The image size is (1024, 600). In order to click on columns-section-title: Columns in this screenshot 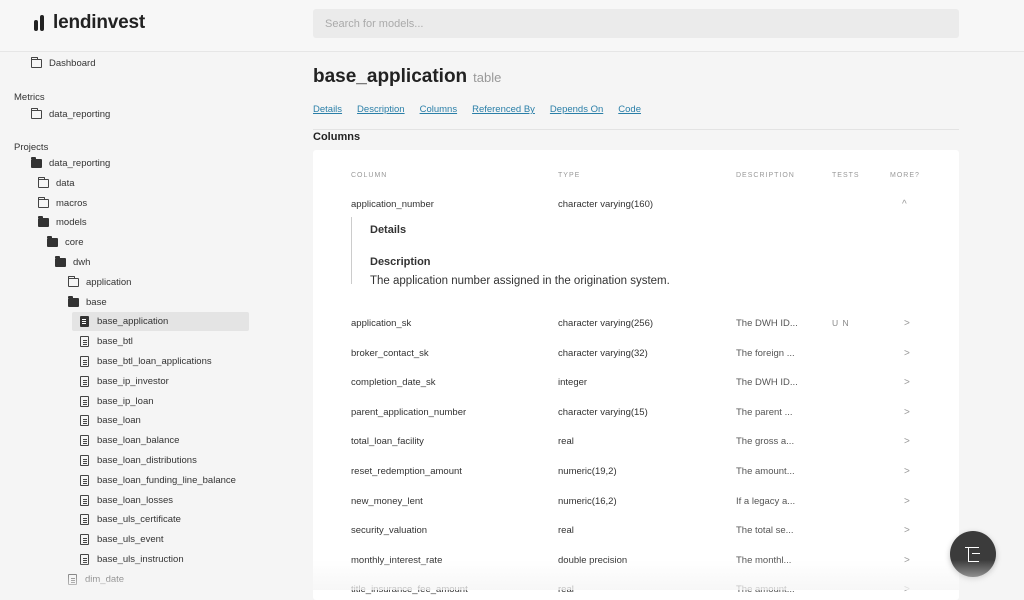, I will do `click(337, 137)`.